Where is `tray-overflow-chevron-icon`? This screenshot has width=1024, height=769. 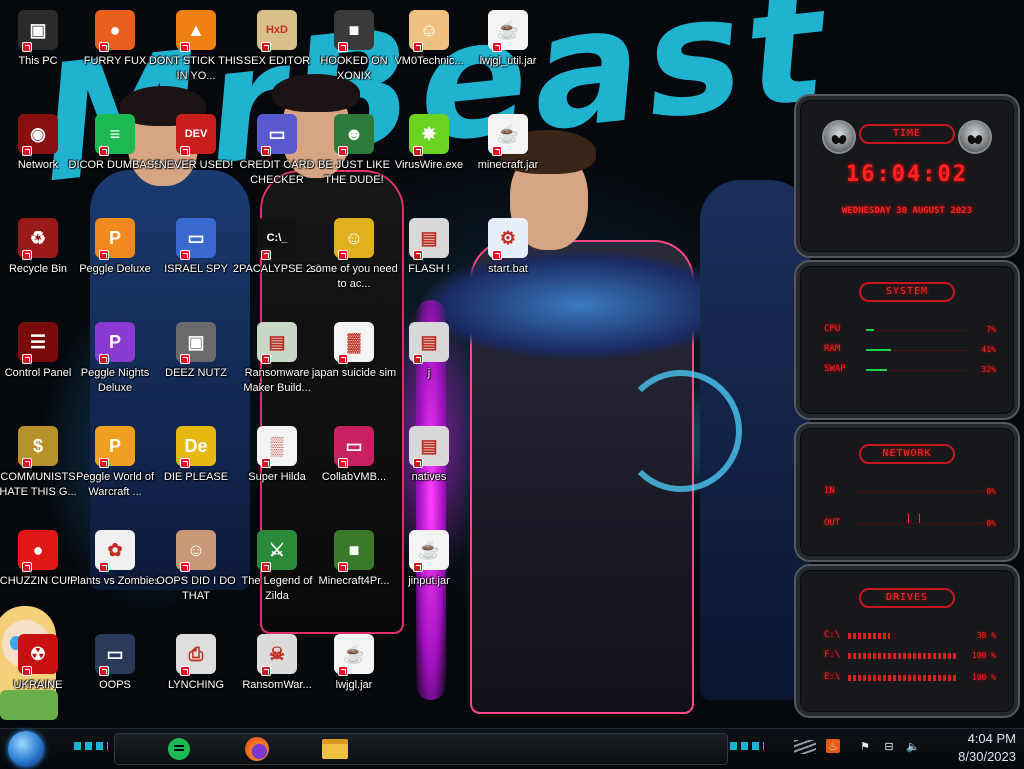 tray-overflow-chevron-icon is located at coordinates (805, 747).